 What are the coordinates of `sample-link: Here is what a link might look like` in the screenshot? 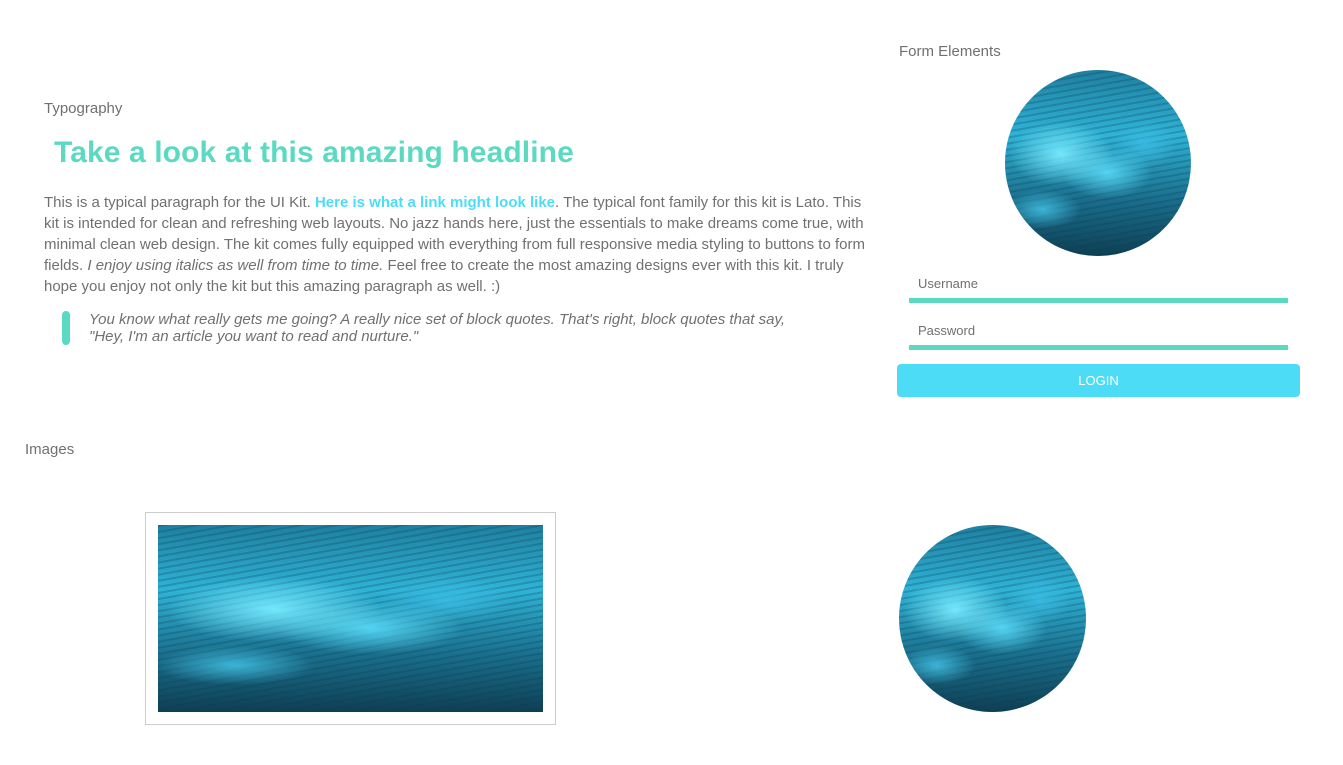 It's located at (435, 202).